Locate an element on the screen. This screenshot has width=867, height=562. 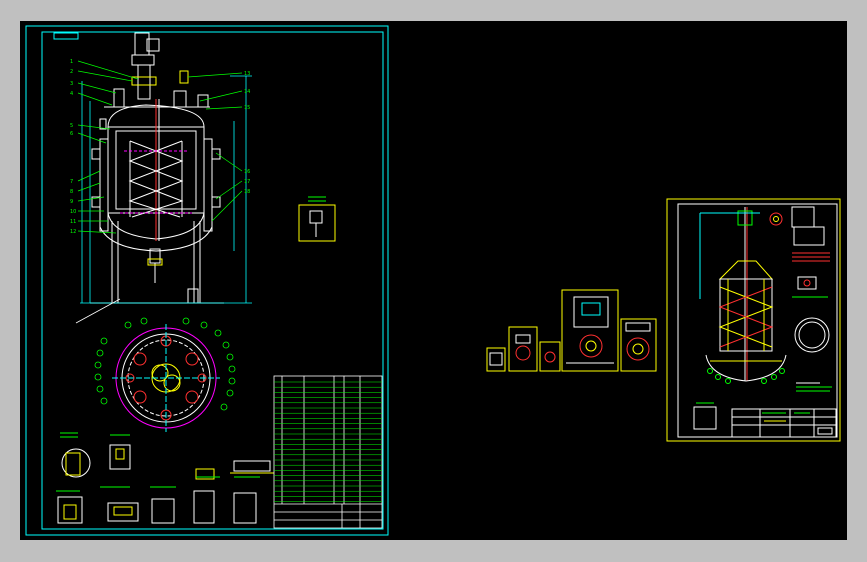
callout-9: 9 is located at coordinates (71, 202).